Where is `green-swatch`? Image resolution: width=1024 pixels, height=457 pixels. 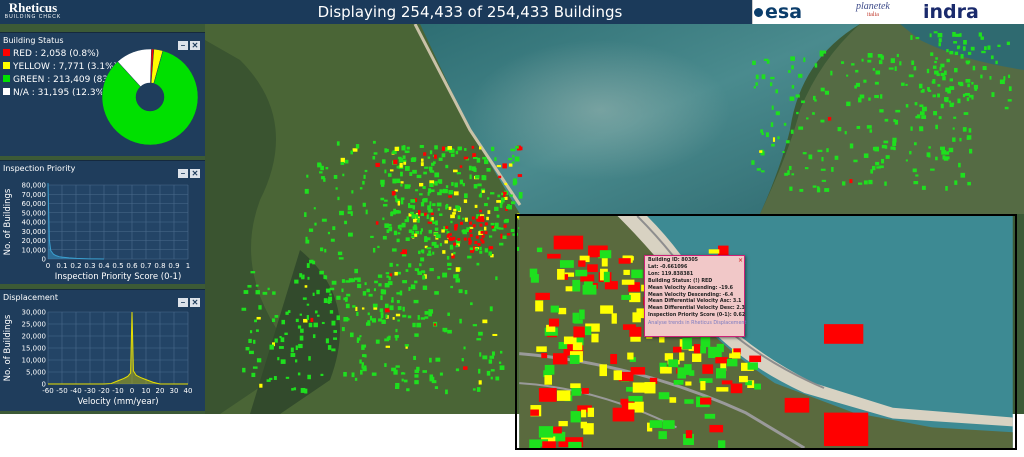
green-swatch is located at coordinates (6, 78).